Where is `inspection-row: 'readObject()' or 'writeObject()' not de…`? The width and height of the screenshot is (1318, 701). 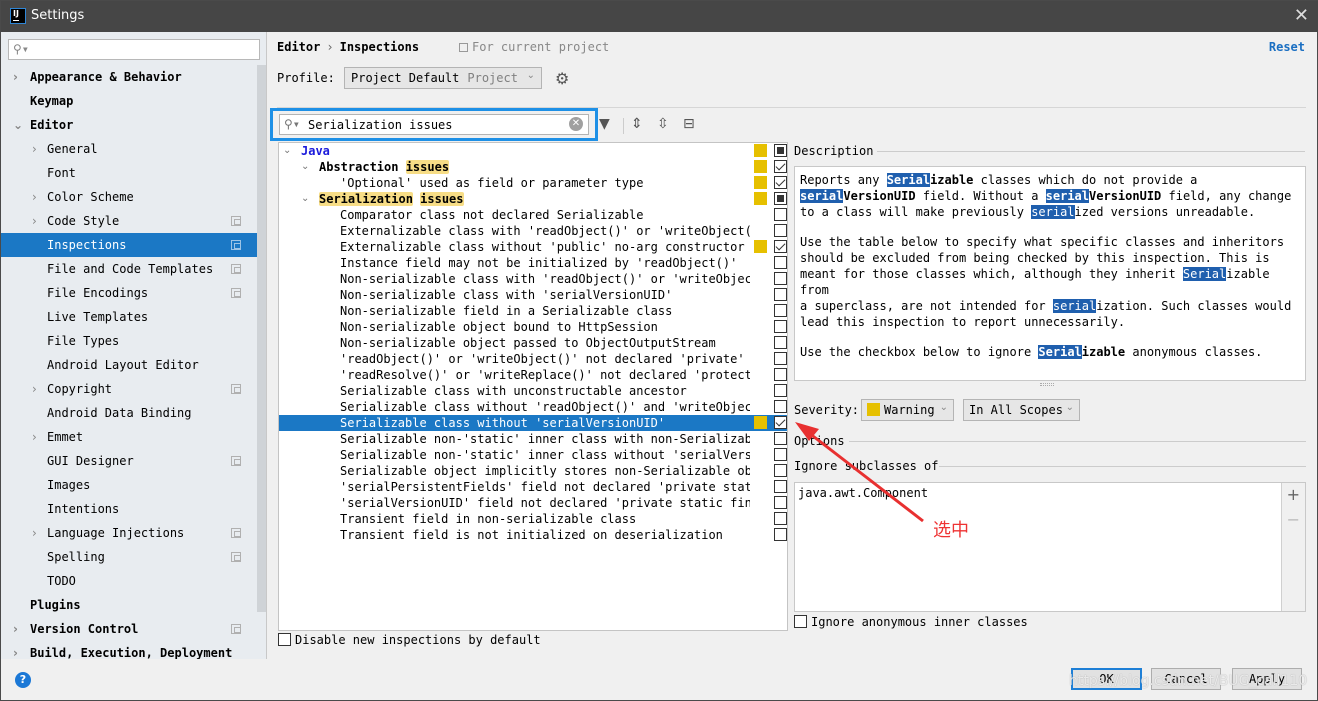
inspection-row: 'readObject()' or 'writeObject()' not de… is located at coordinates (533, 359).